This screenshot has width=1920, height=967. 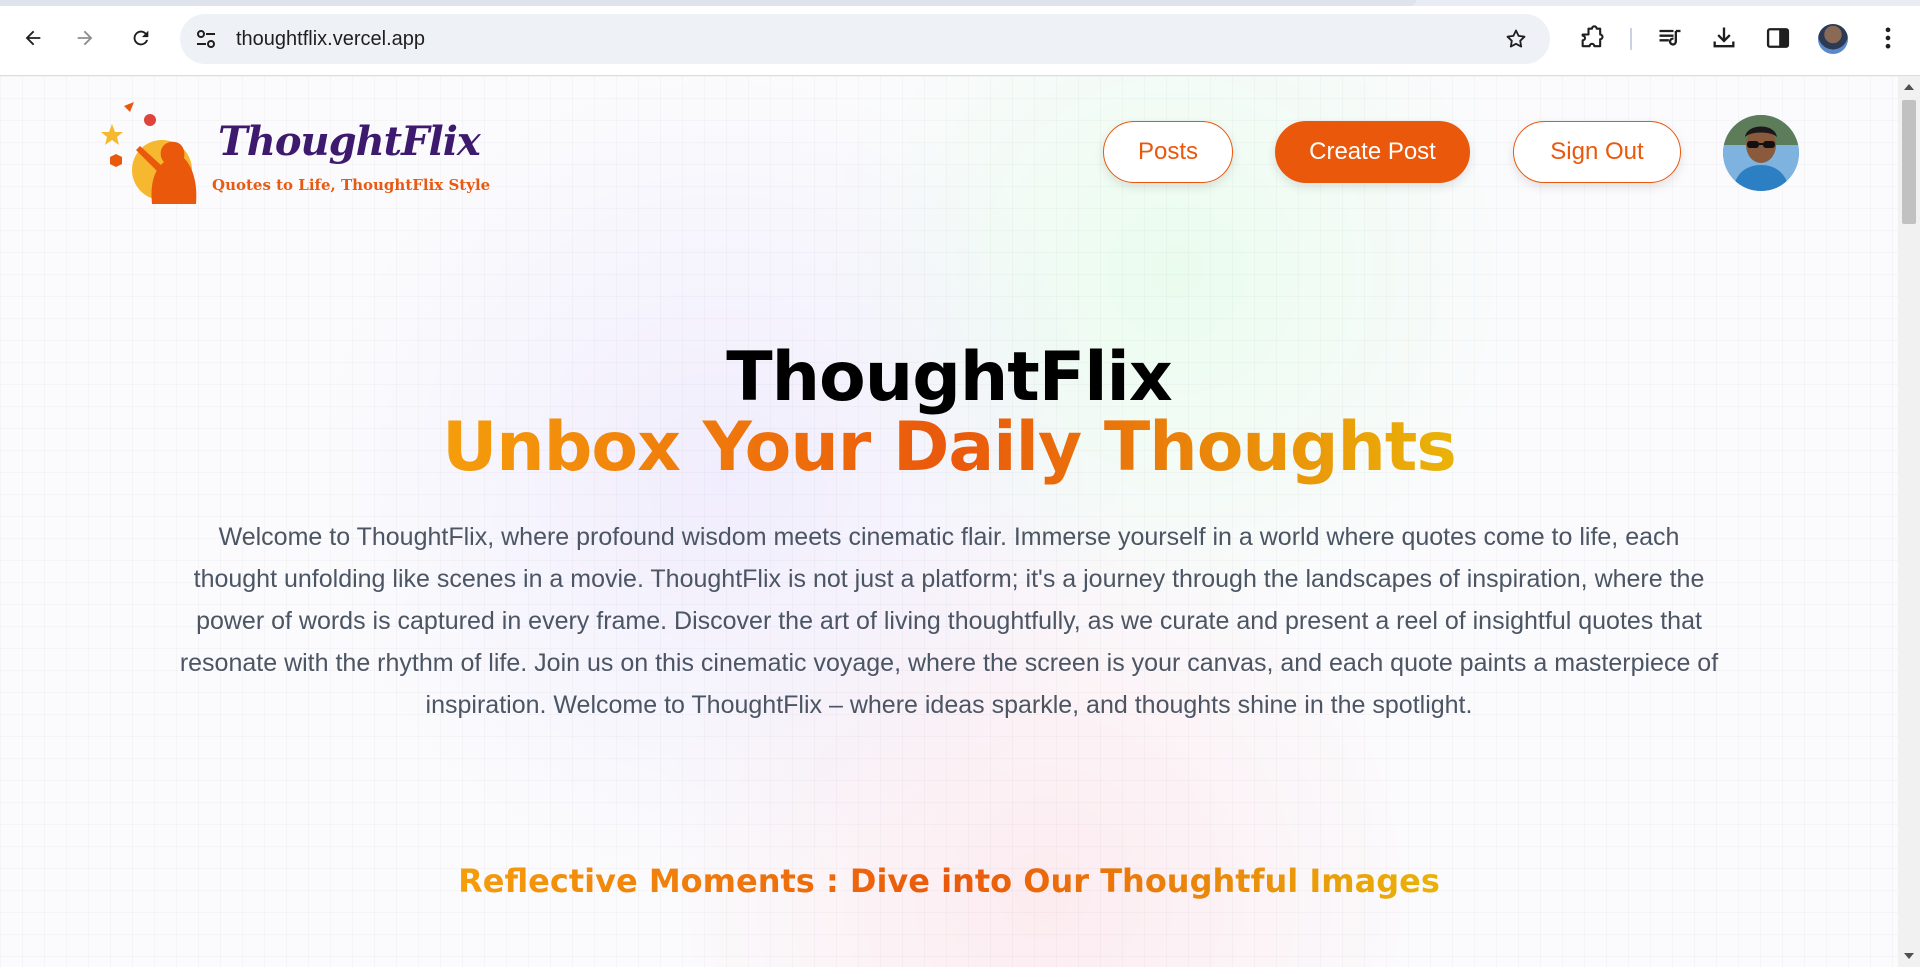 I want to click on arrow-left-icon, so click(x=33, y=38).